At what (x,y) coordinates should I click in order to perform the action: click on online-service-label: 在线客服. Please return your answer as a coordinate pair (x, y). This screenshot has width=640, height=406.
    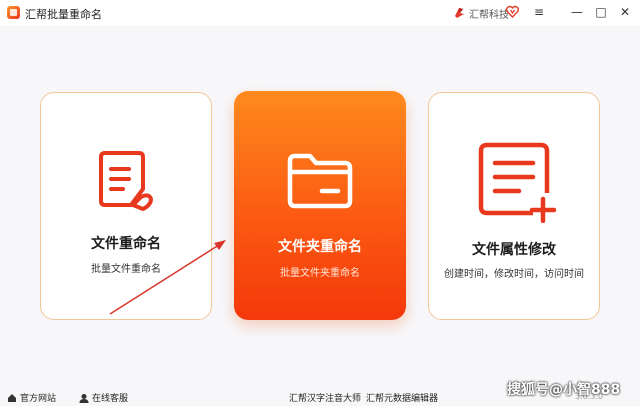
    Looking at the image, I should click on (110, 399).